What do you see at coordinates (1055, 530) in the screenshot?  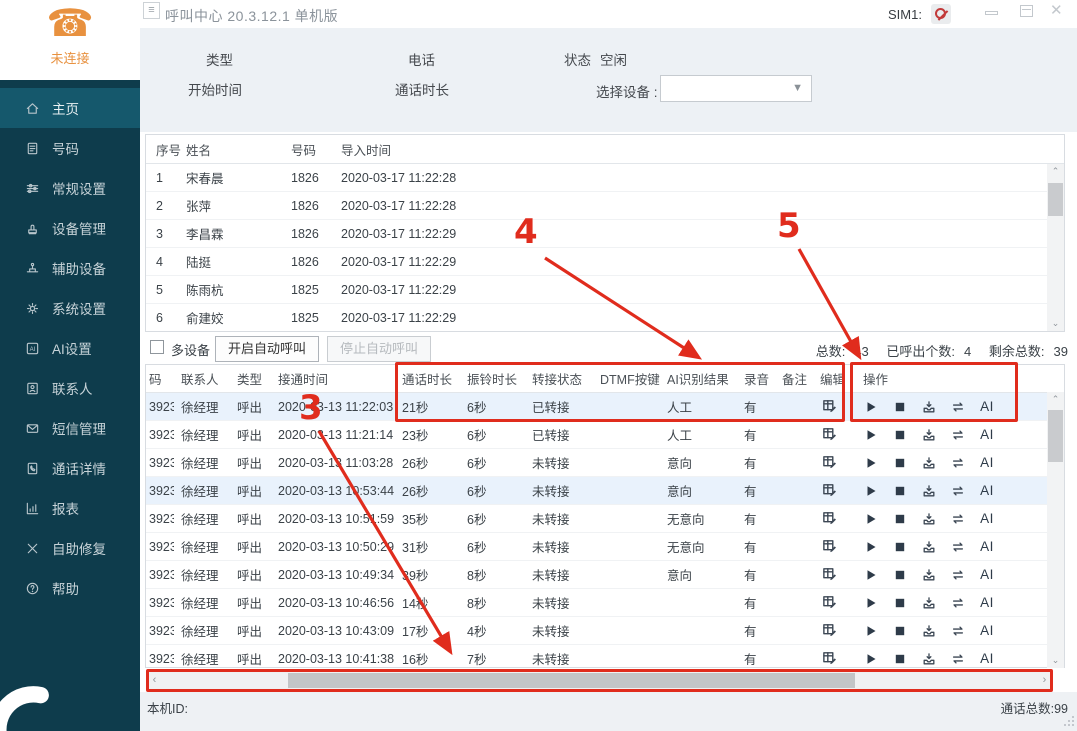 I see `lower-table-scrollbar: ⌃ ⌄` at bounding box center [1055, 530].